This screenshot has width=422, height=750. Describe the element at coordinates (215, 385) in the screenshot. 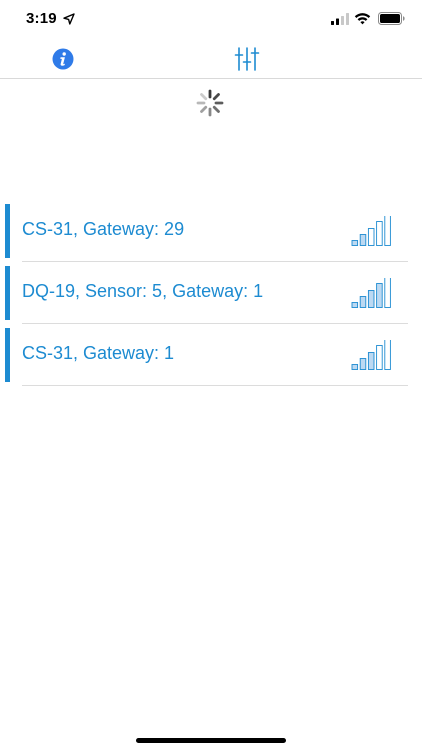

I see `row-divider` at that location.